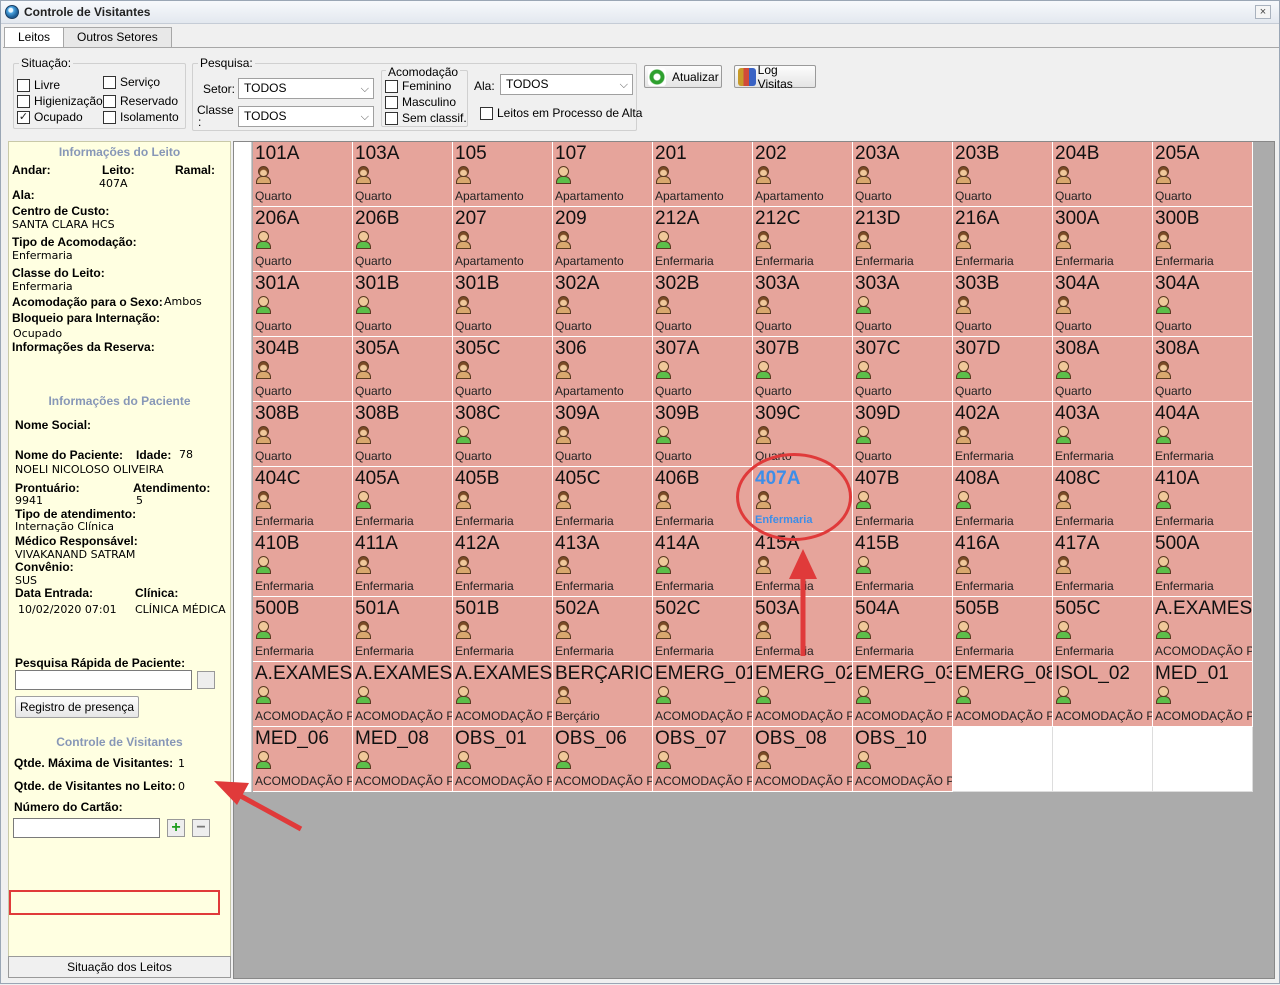 The image size is (1280, 985). I want to click on bed-cell: 405C Enfermaria, so click(603, 499).